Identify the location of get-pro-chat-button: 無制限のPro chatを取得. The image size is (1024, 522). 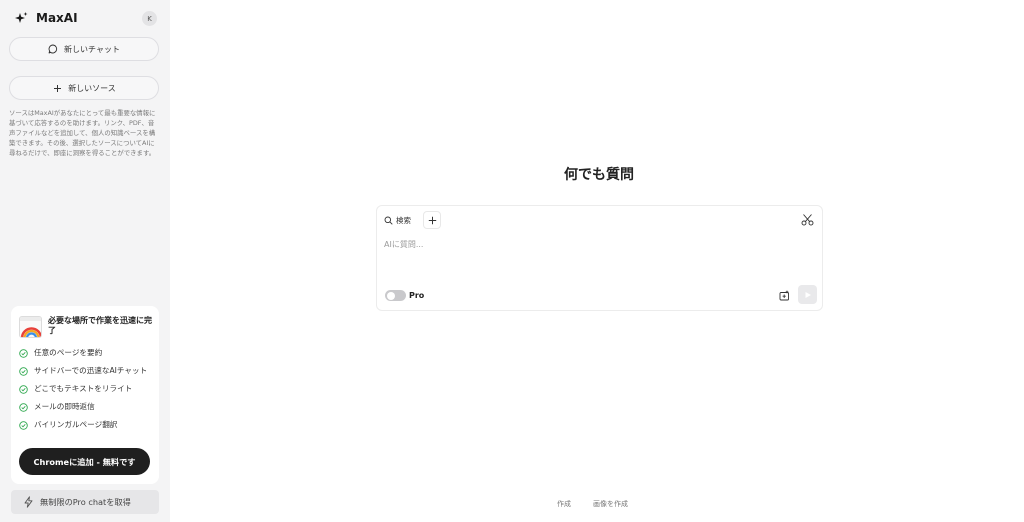
(85, 502).